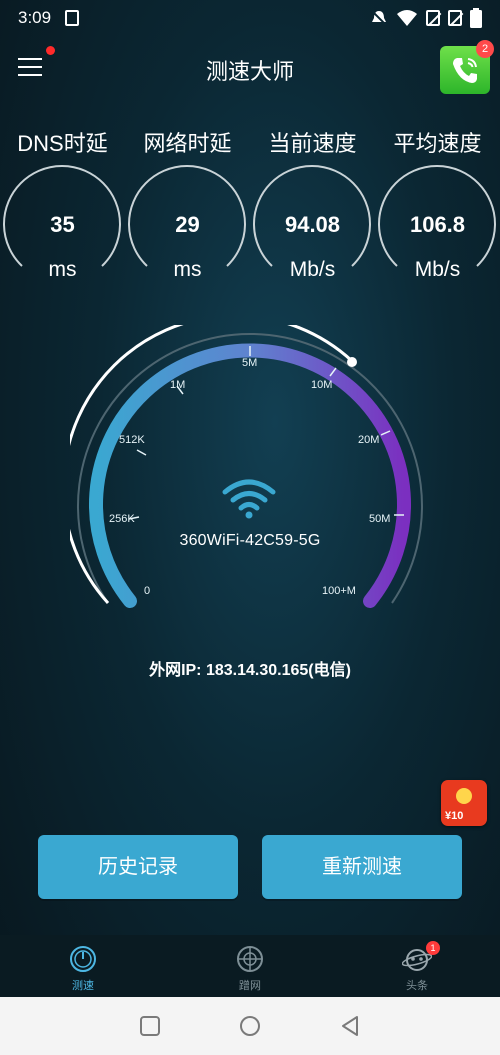 This screenshot has height=1055, width=500. Describe the element at coordinates (417, 986) in the screenshot. I see `tab-label: 头条` at that location.